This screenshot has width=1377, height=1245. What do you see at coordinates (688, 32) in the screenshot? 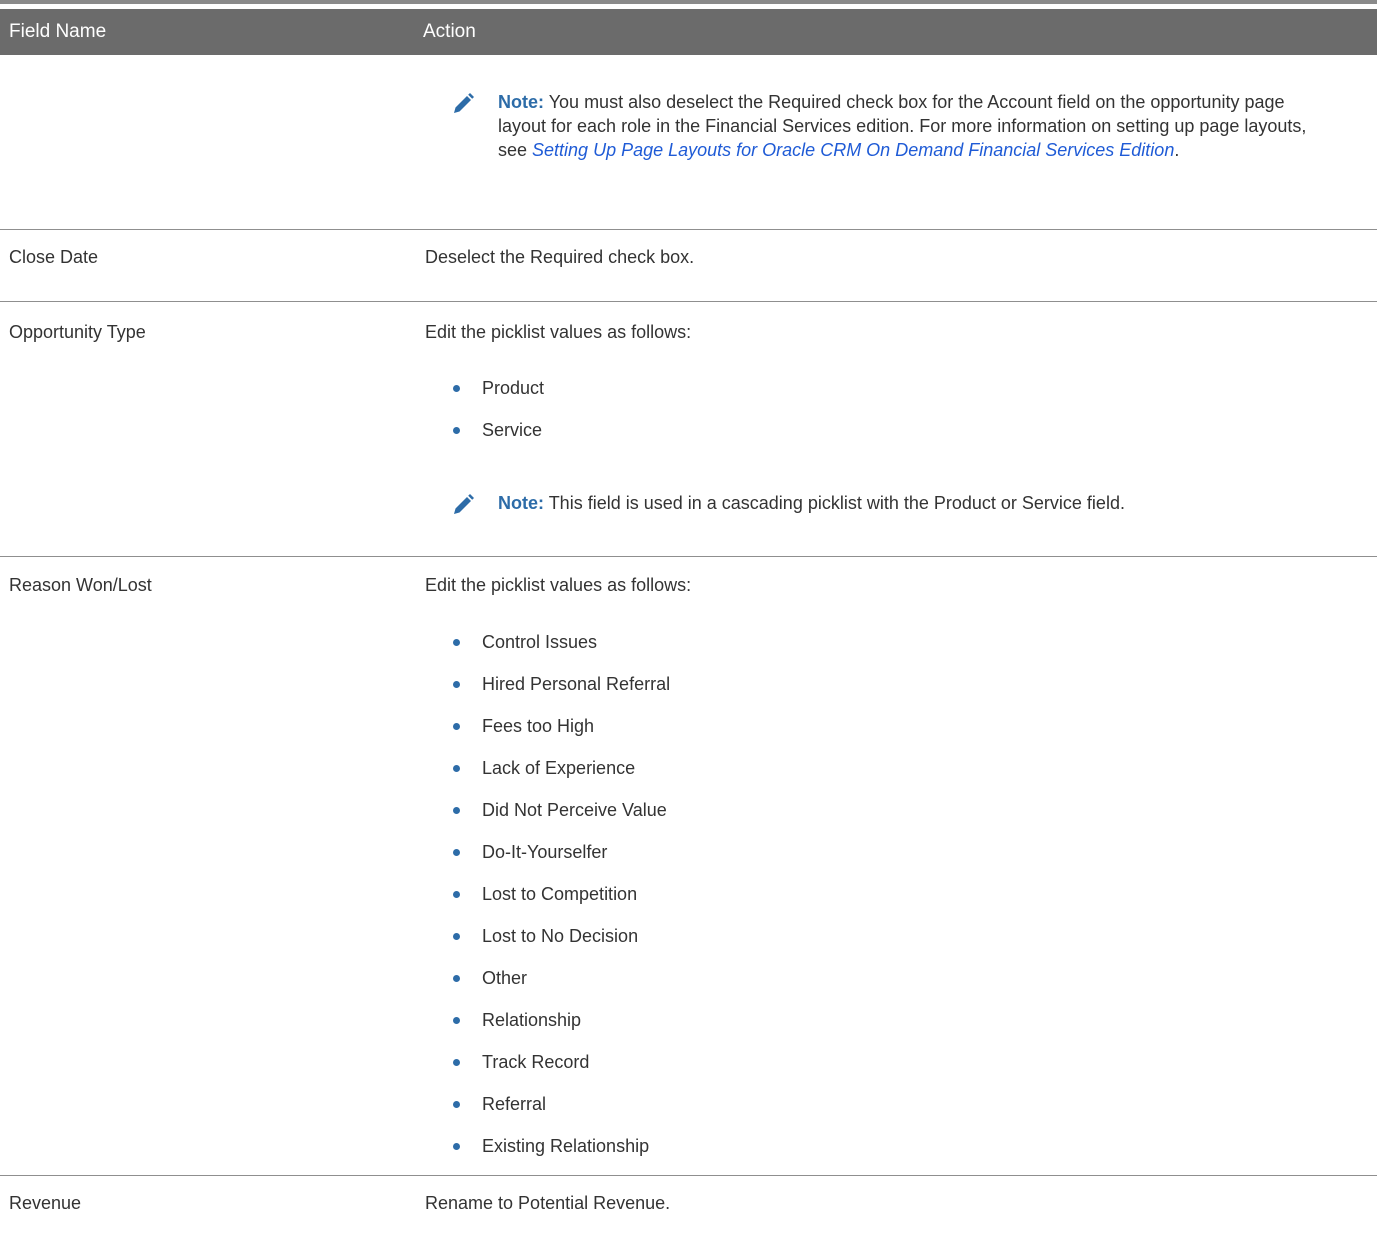
I see `table-header: Field Name Action` at bounding box center [688, 32].